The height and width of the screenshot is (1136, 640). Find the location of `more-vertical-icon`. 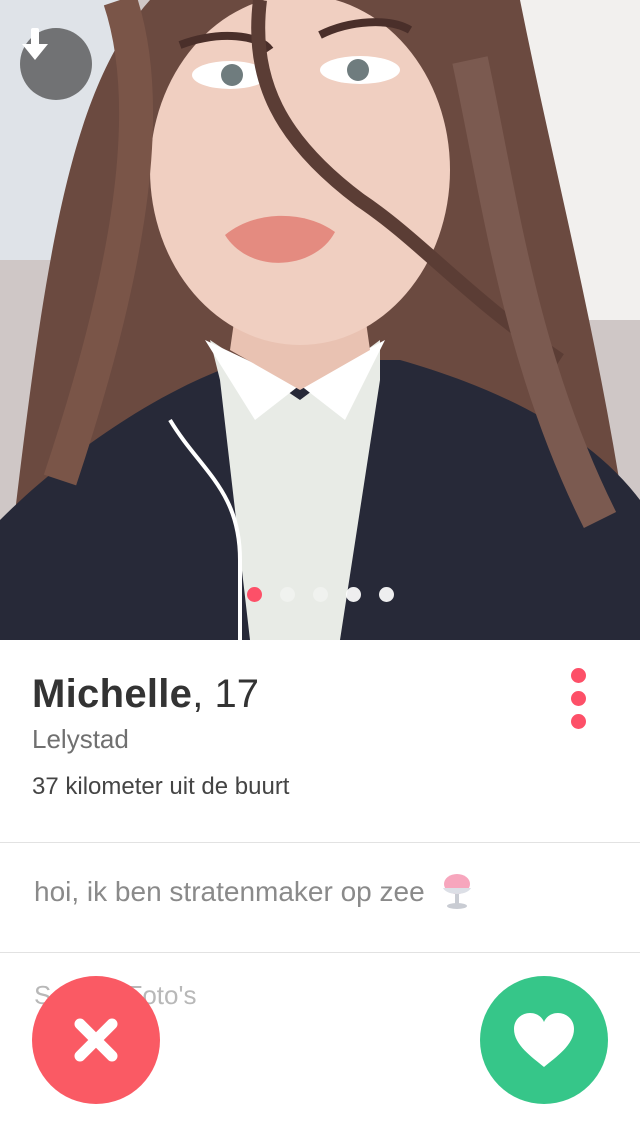

more-vertical-icon is located at coordinates (578, 675).